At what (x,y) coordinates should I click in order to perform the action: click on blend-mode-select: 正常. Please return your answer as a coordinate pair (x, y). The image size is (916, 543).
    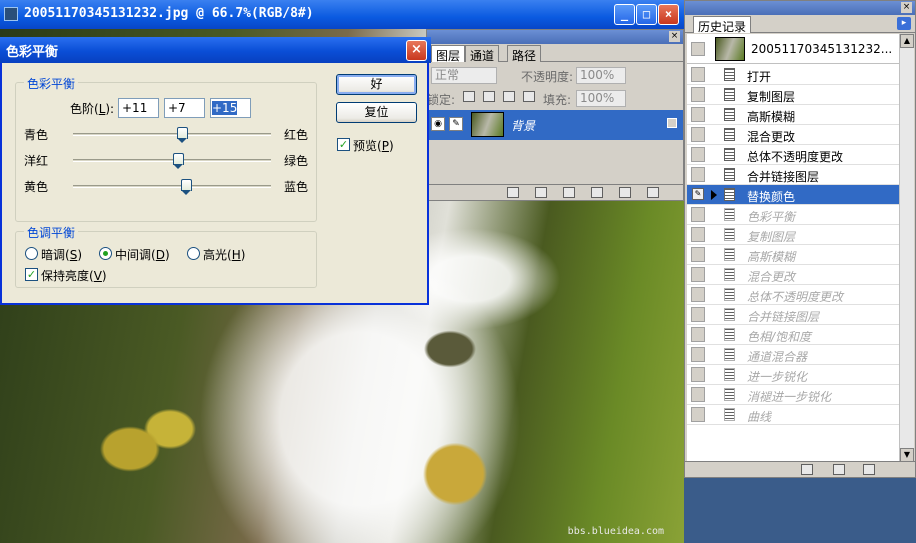
    Looking at the image, I should click on (464, 75).